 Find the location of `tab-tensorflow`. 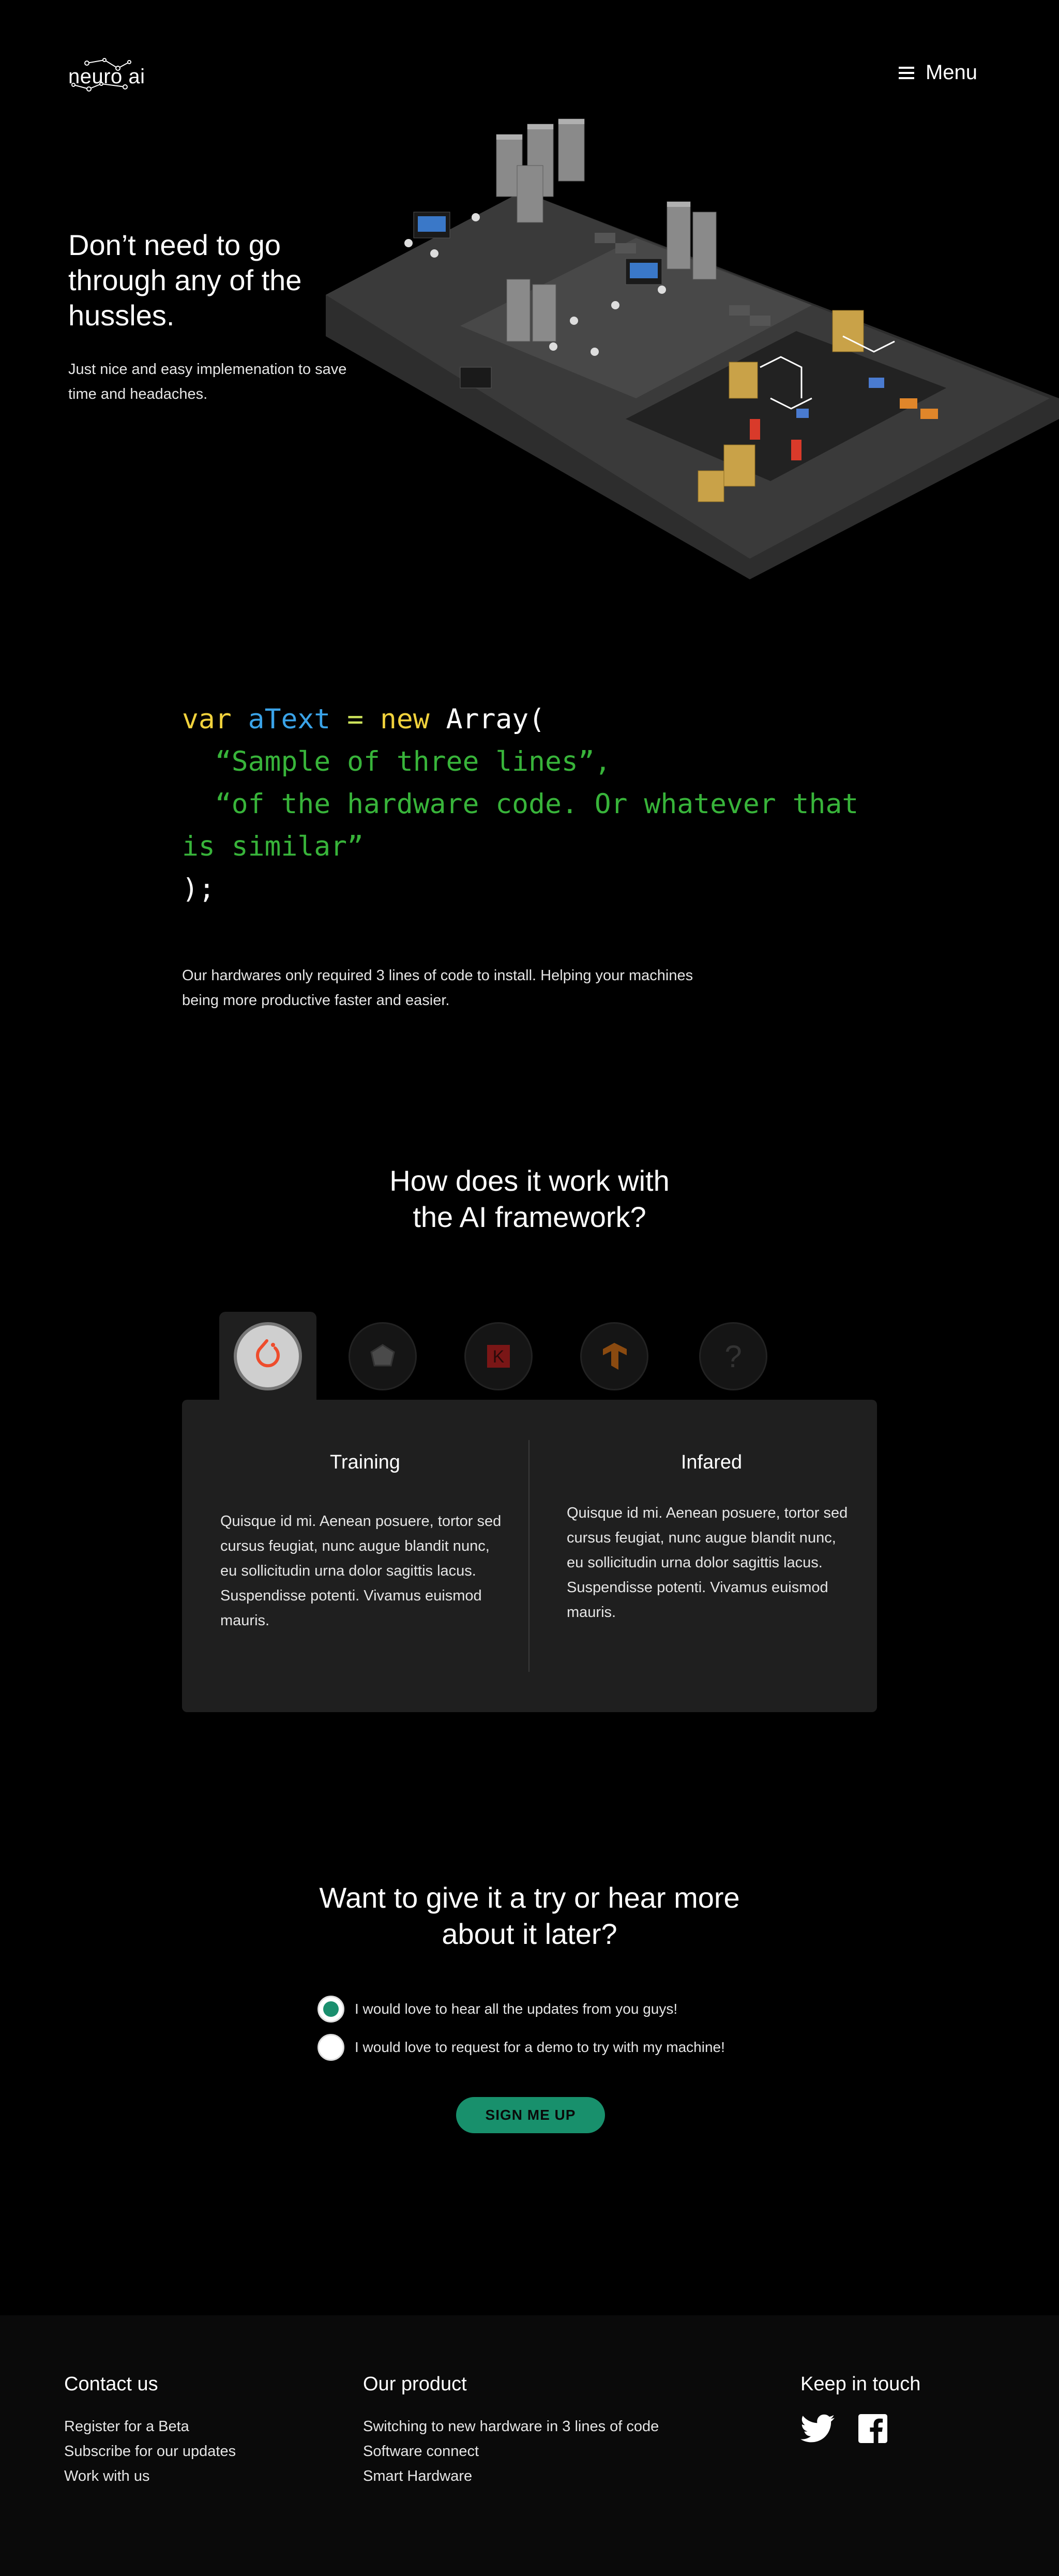

tab-tensorflow is located at coordinates (614, 1356).